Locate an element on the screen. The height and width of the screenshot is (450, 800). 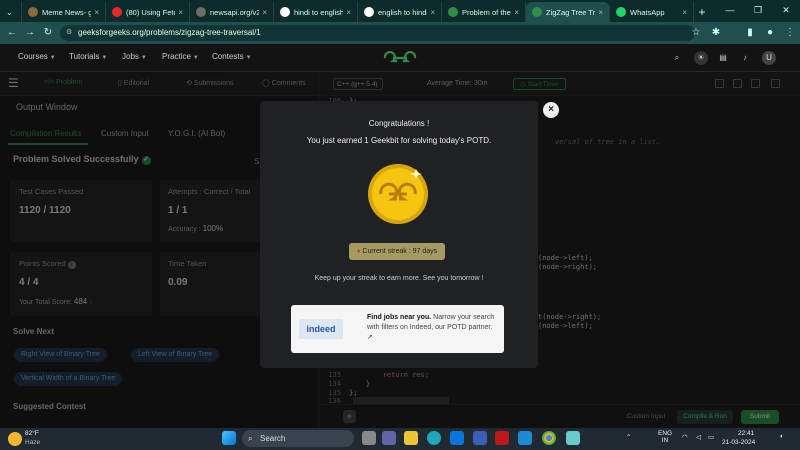
notes-icon: ▤ is located at coordinates (723, 58).